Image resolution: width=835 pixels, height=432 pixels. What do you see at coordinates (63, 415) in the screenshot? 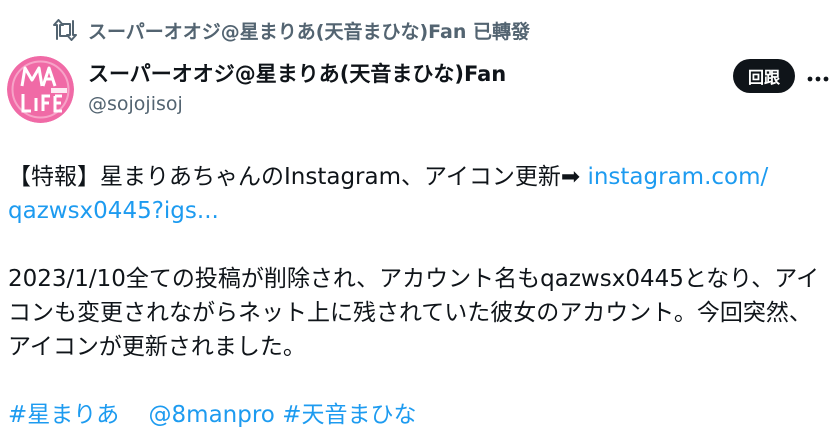
I see `hashtag-hoshi-maria: #星まりあ` at bounding box center [63, 415].